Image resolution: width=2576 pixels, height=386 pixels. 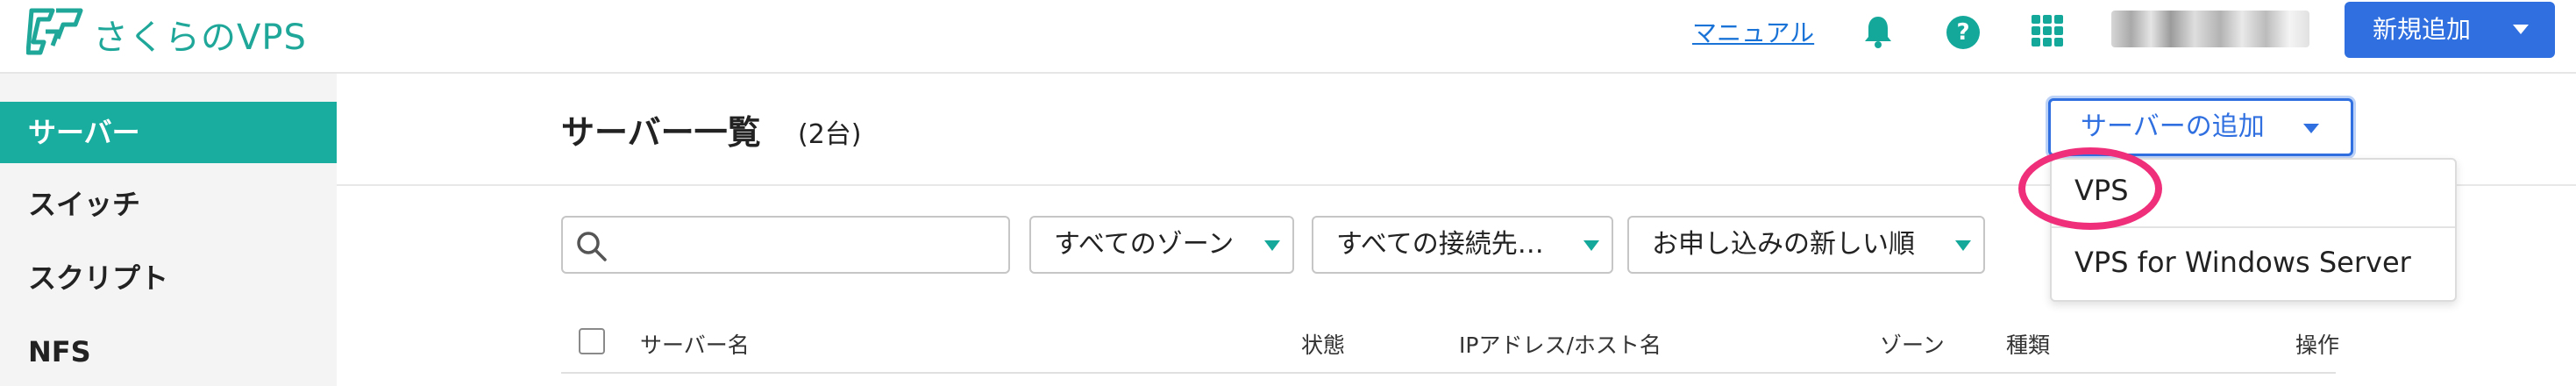 What do you see at coordinates (2090, 188) in the screenshot?
I see `highlight-circle` at bounding box center [2090, 188].